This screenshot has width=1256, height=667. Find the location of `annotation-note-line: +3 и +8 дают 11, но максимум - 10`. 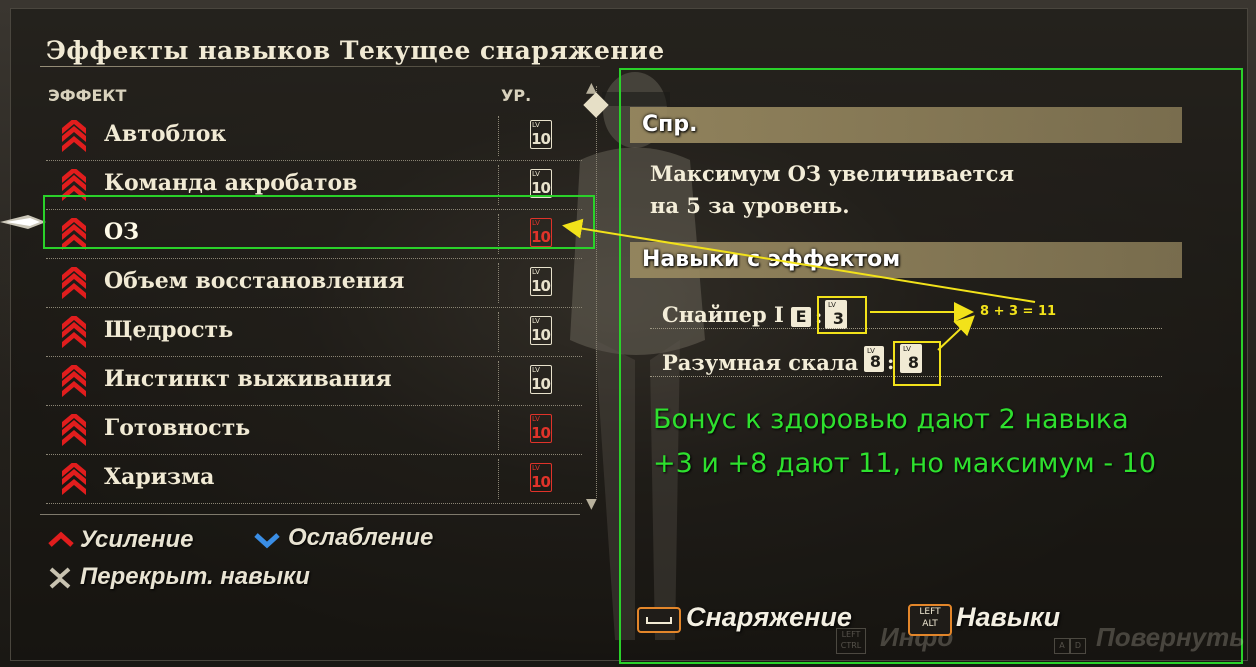

annotation-note-line: +3 и +8 дают 11, но максимум - 10 is located at coordinates (905, 463).